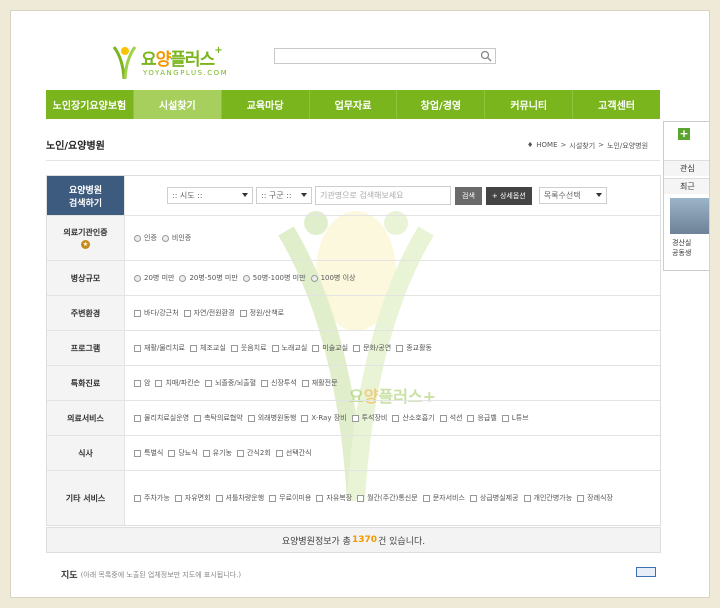 The height and width of the screenshot is (608, 720). What do you see at coordinates (486, 56) in the screenshot?
I see `search-icon` at bounding box center [486, 56].